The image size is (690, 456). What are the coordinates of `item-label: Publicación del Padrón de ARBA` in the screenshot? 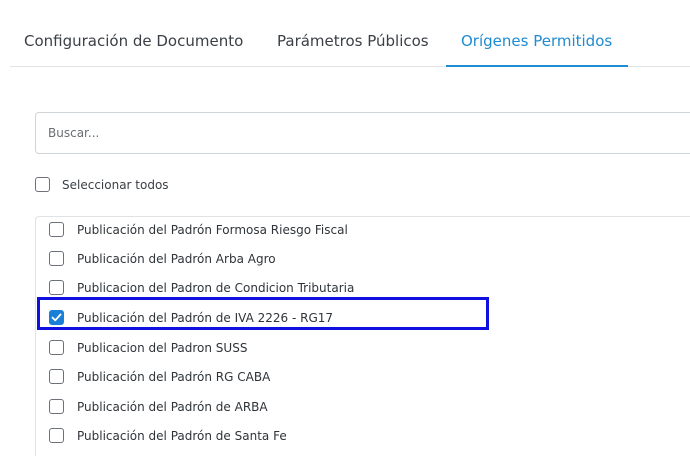 It's located at (172, 407).